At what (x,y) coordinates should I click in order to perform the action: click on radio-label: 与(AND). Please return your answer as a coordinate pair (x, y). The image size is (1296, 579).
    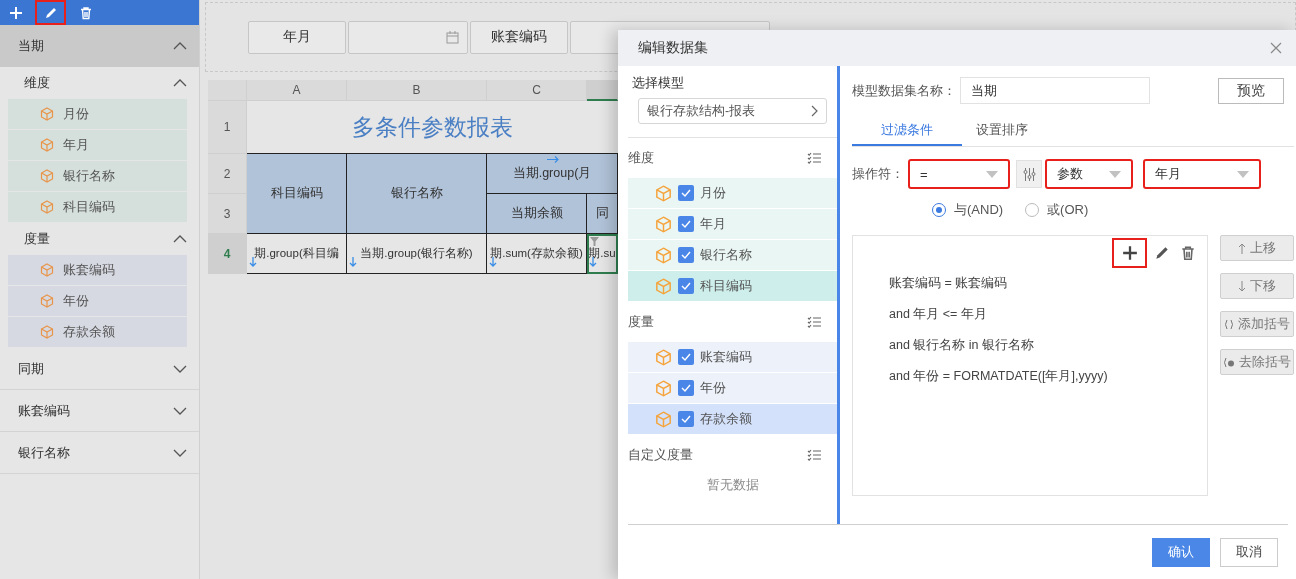
    Looking at the image, I should click on (979, 210).